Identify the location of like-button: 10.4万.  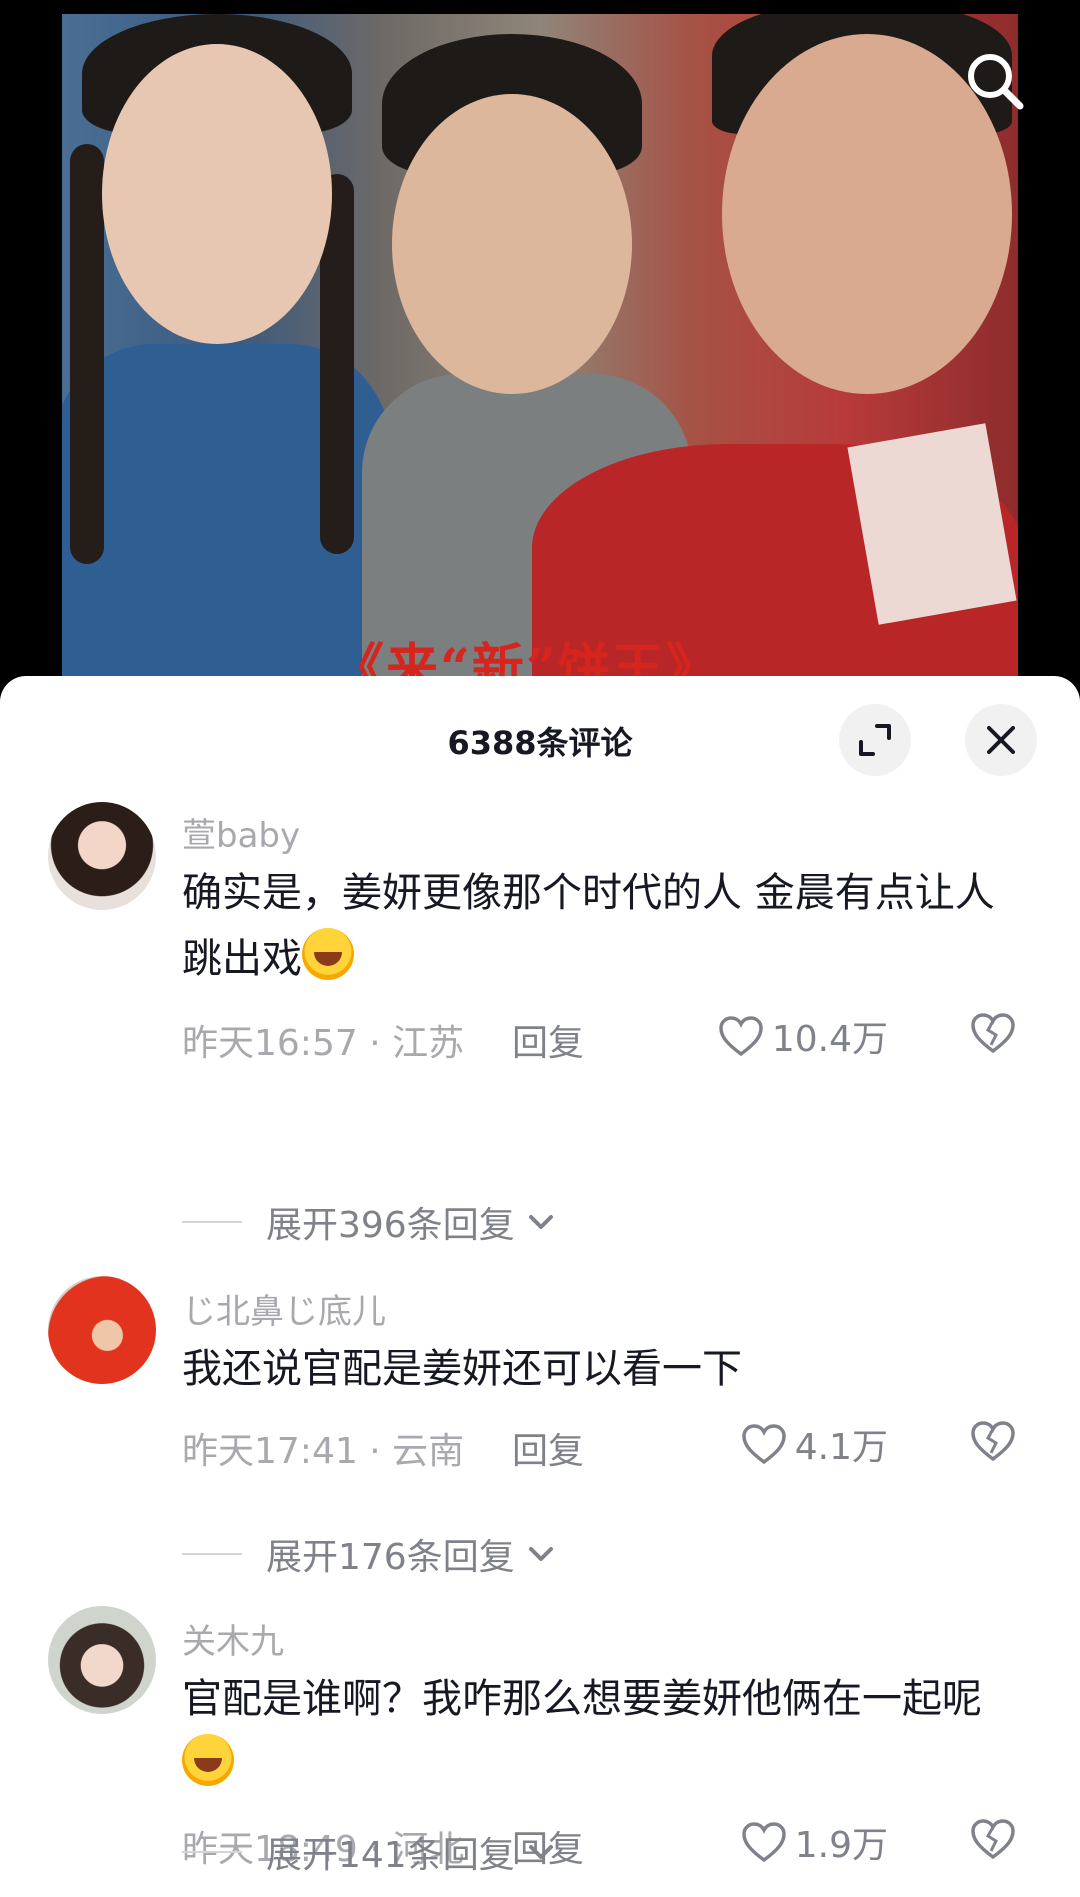
(803, 1036).